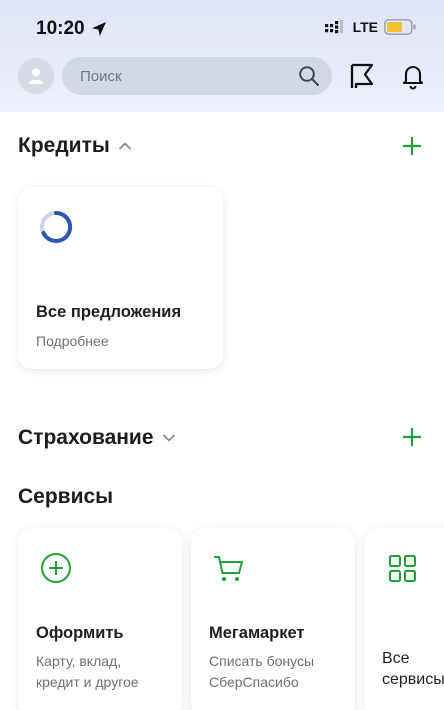  What do you see at coordinates (109, 312) in the screenshot?
I see `credits-card-title: Все предложения` at bounding box center [109, 312].